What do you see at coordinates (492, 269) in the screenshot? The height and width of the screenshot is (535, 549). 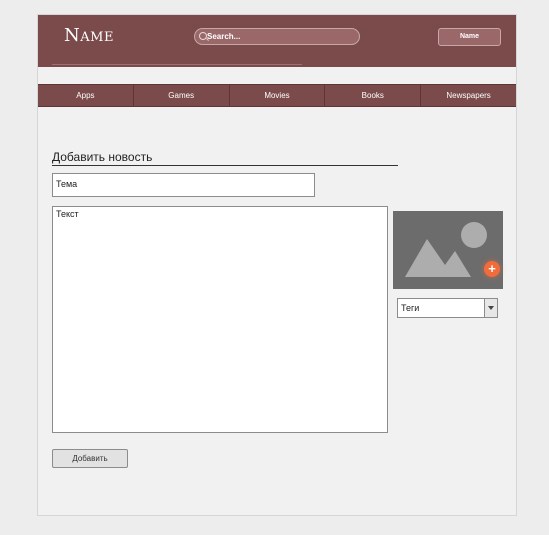 I see `plus-icon: +` at bounding box center [492, 269].